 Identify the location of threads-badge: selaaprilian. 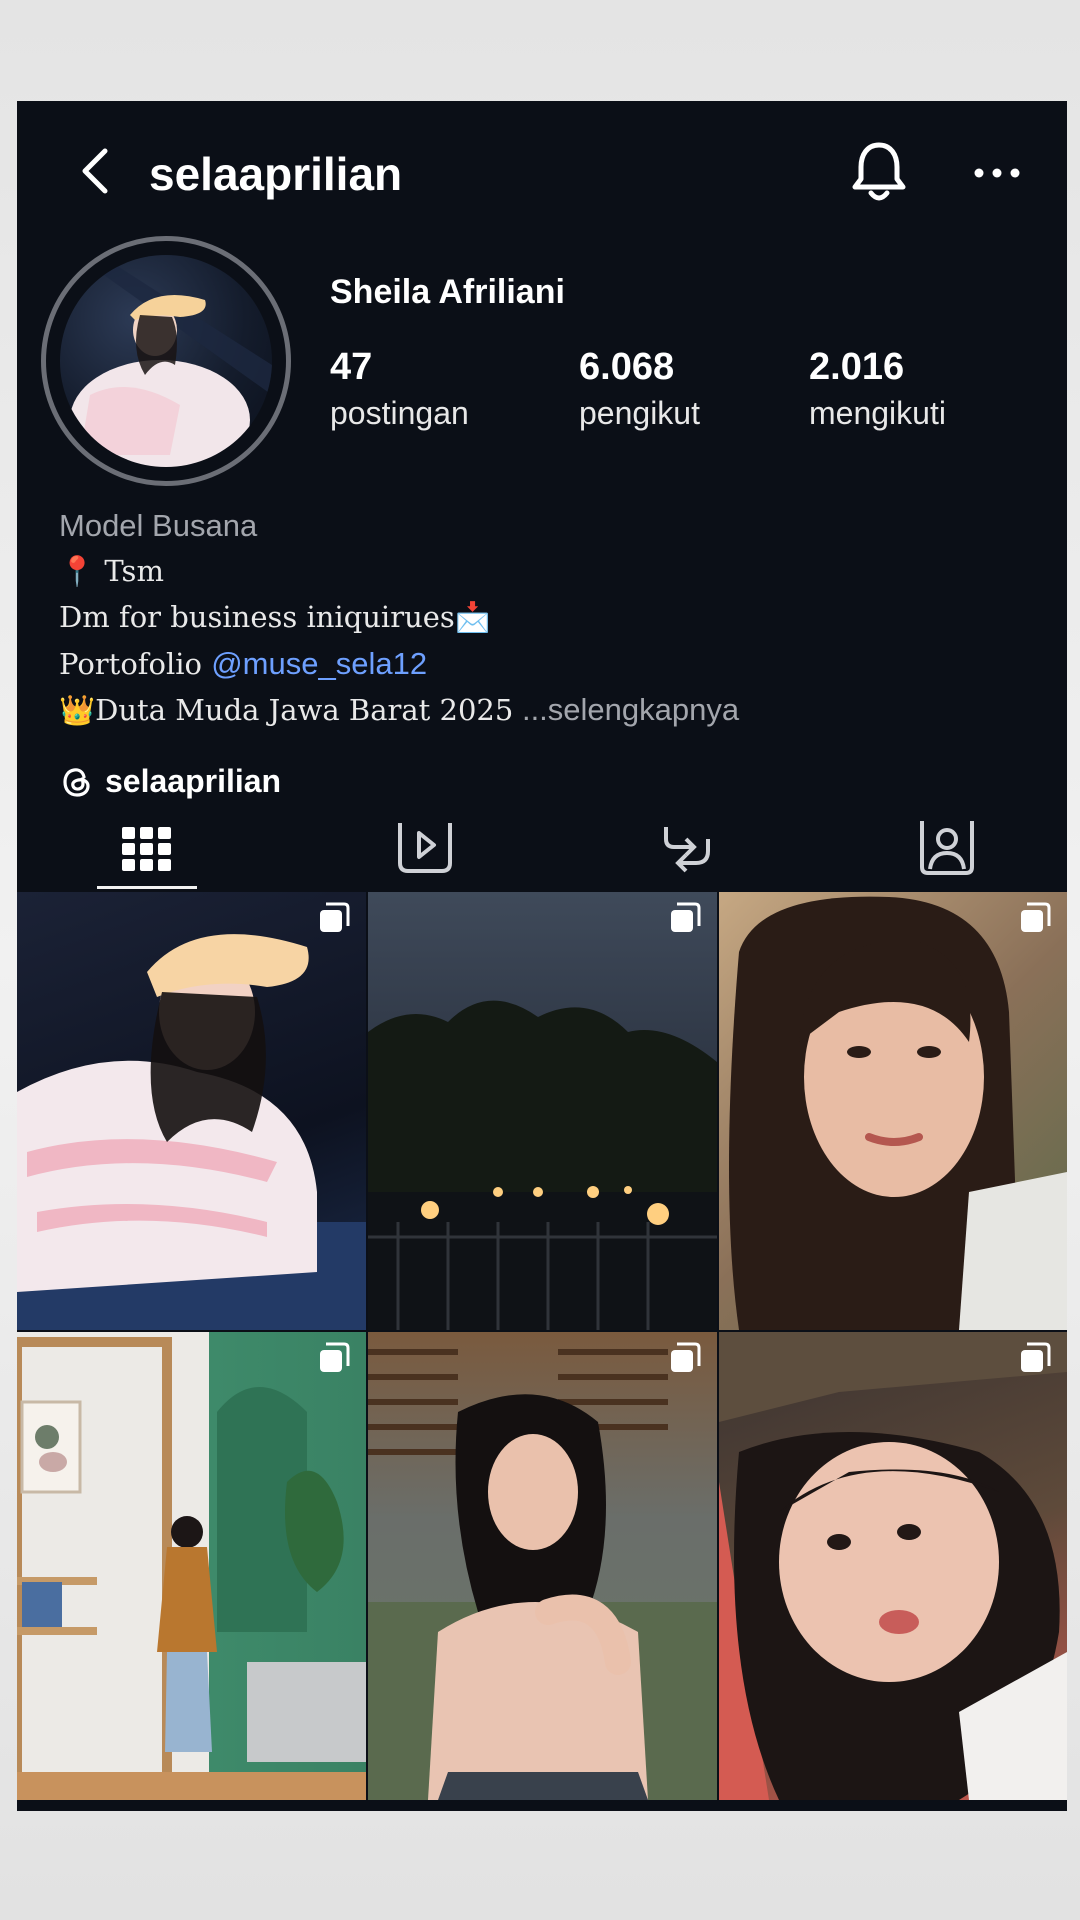
(170, 781).